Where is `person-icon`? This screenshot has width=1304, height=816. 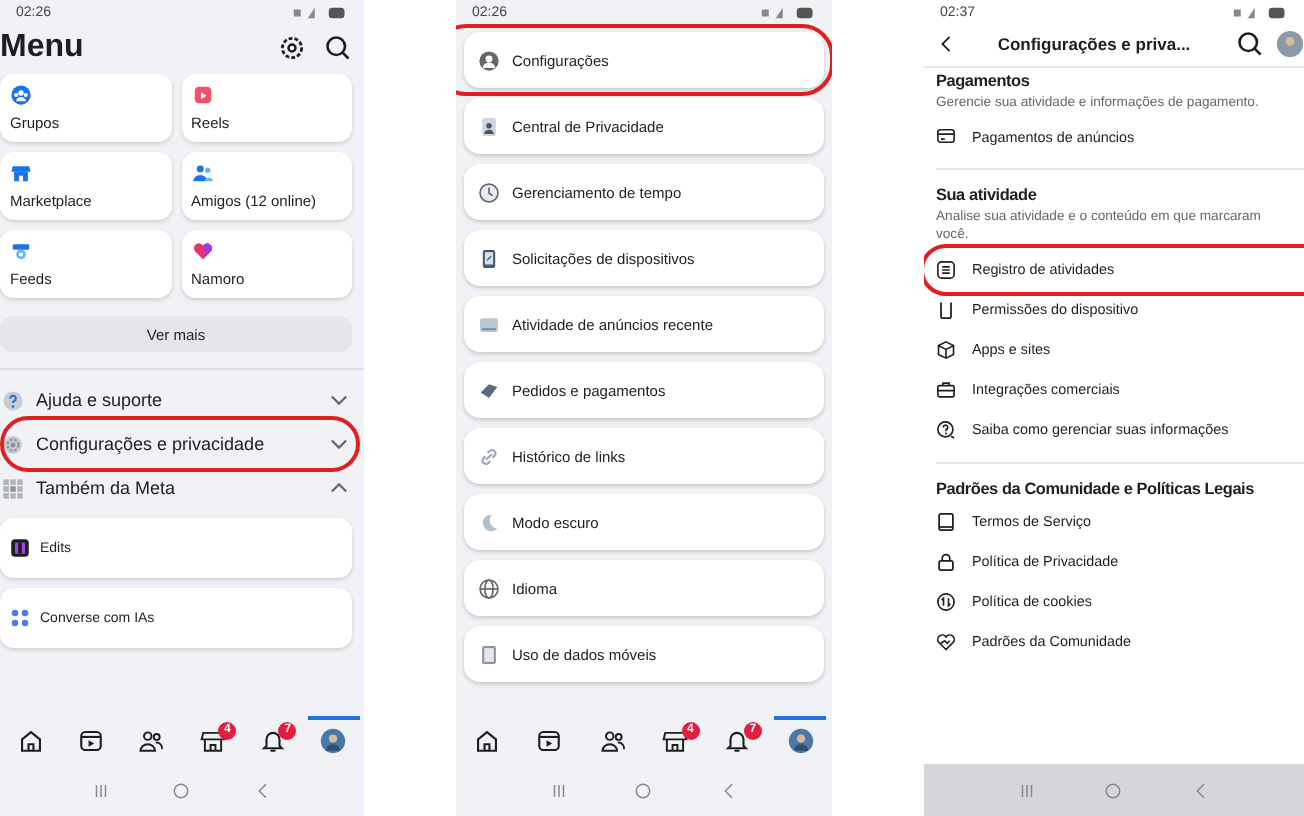
person-icon is located at coordinates (489, 60).